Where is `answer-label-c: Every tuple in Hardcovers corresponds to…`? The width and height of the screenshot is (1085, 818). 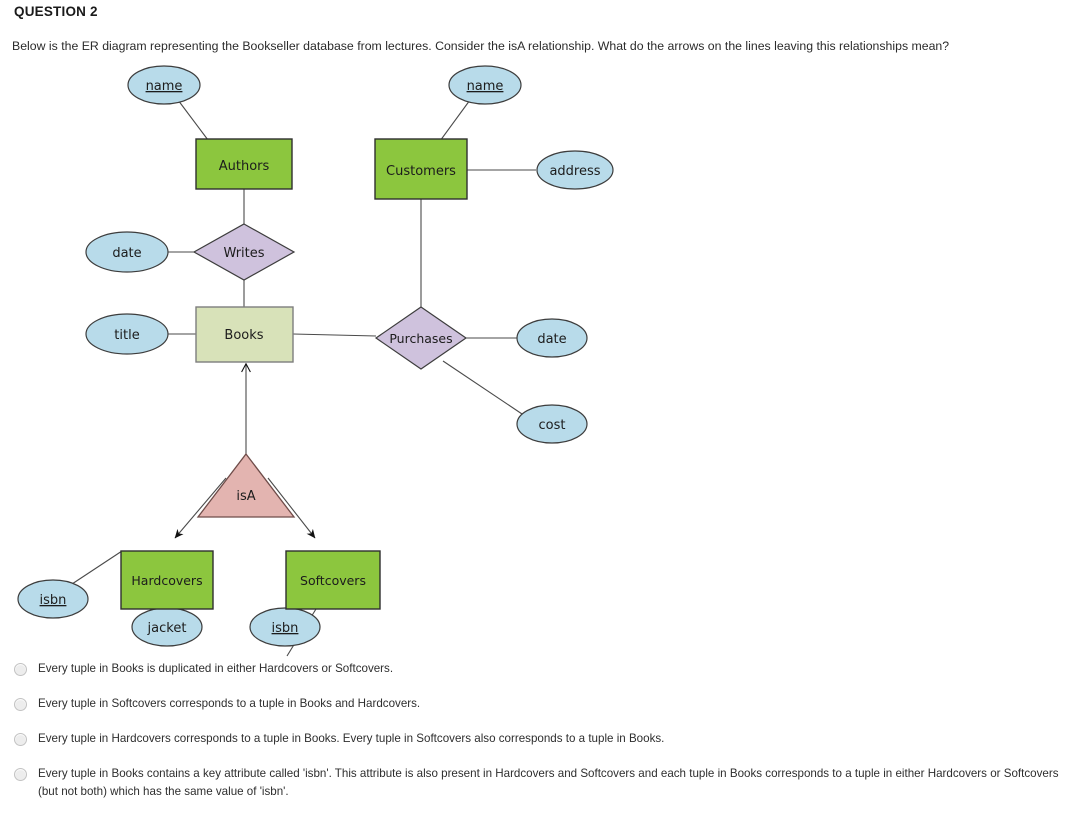 answer-label-c: Every tuple in Hardcovers corresponds to… is located at coordinates (351, 738).